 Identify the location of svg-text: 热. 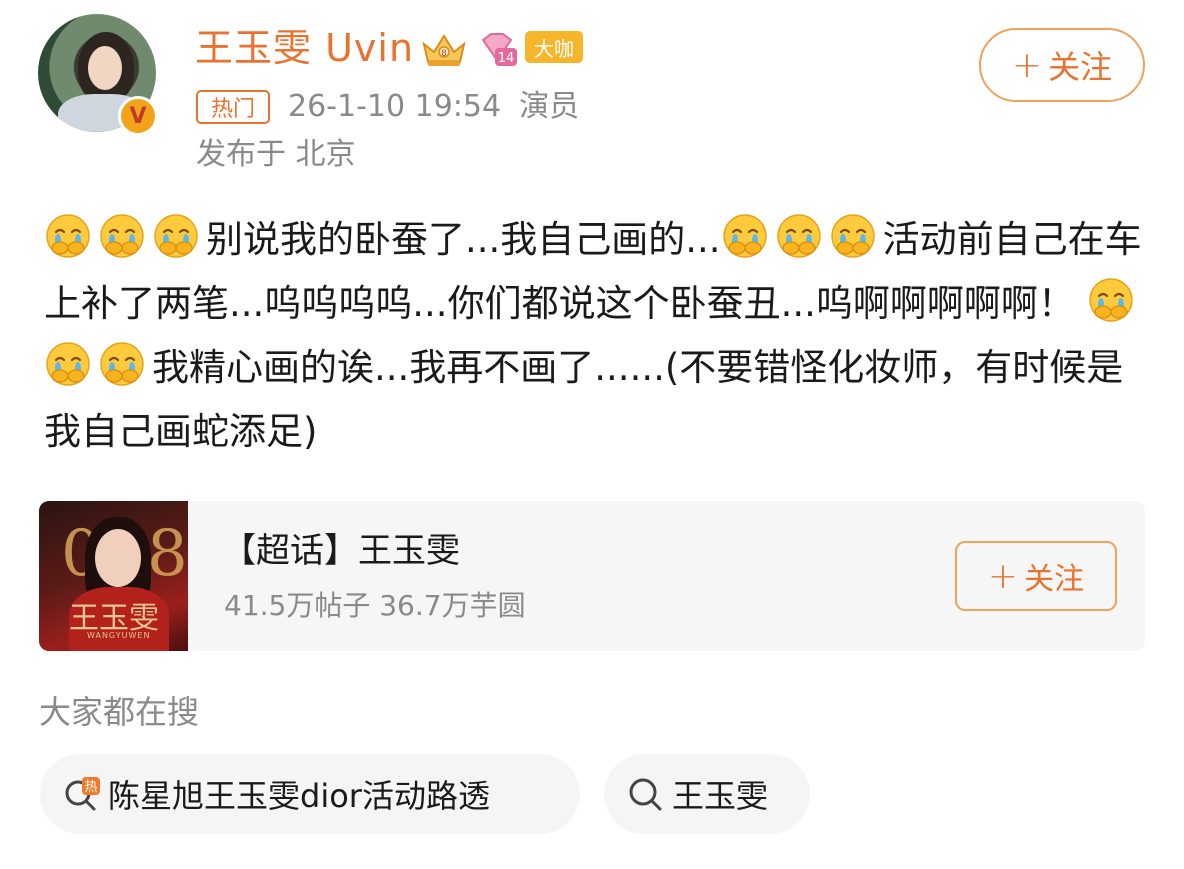
(90, 787).